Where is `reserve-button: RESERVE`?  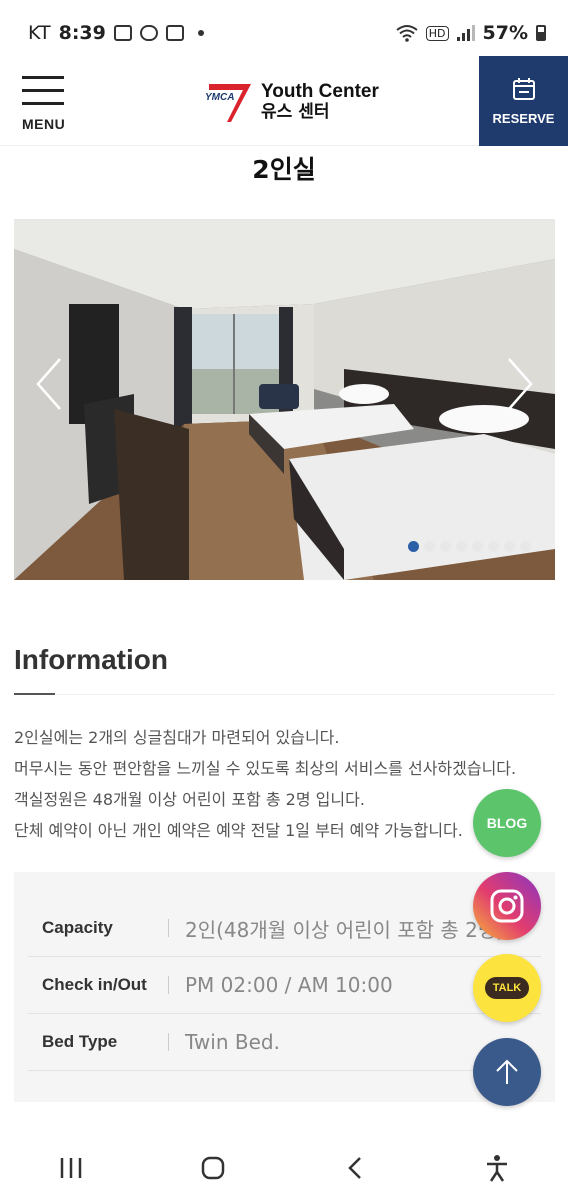 reserve-button: RESERVE is located at coordinates (523, 101).